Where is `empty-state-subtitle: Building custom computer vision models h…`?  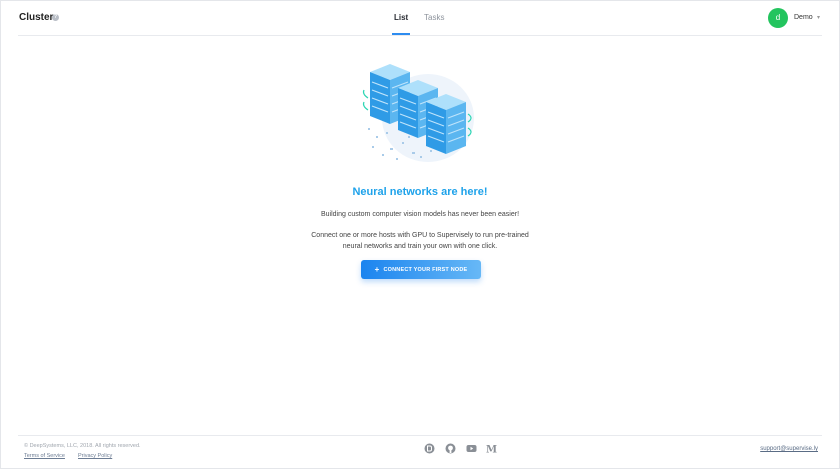 empty-state-subtitle: Building custom computer vision models h… is located at coordinates (420, 214).